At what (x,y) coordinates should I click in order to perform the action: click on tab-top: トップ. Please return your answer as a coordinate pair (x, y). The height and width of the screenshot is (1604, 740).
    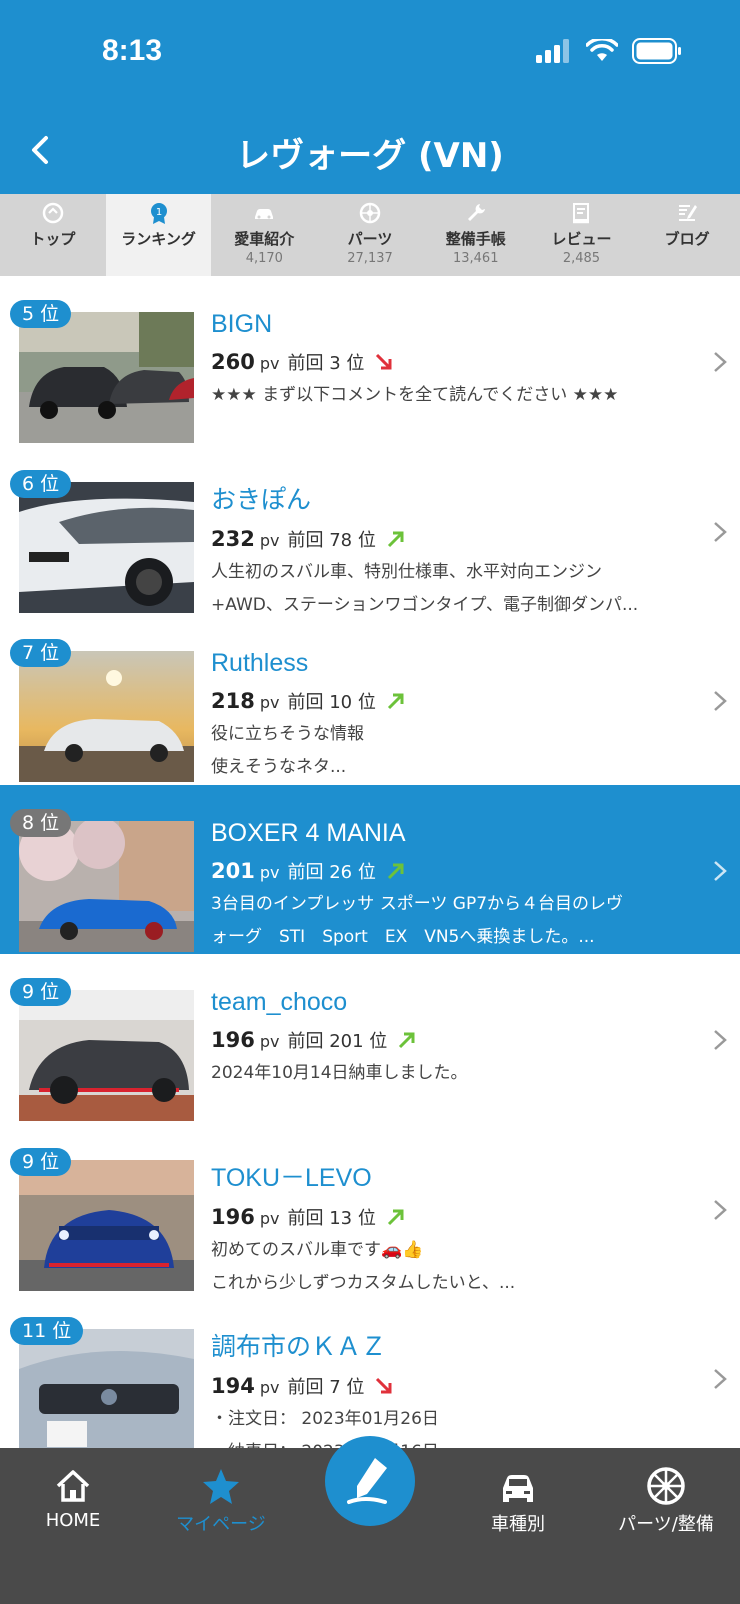
    Looking at the image, I should click on (53, 235).